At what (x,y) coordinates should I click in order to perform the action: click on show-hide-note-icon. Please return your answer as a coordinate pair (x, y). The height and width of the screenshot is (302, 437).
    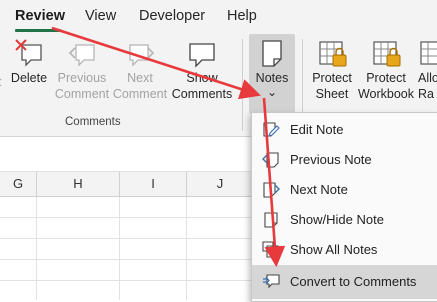
    Looking at the image, I should click on (271, 220).